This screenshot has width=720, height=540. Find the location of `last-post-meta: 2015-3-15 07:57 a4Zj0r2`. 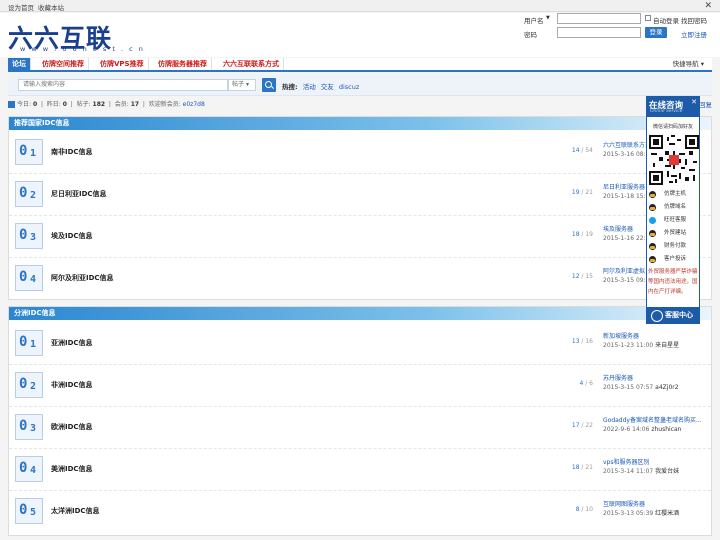

last-post-meta: 2015-3-15 07:57 a4Zj0r2 is located at coordinates (655, 387).